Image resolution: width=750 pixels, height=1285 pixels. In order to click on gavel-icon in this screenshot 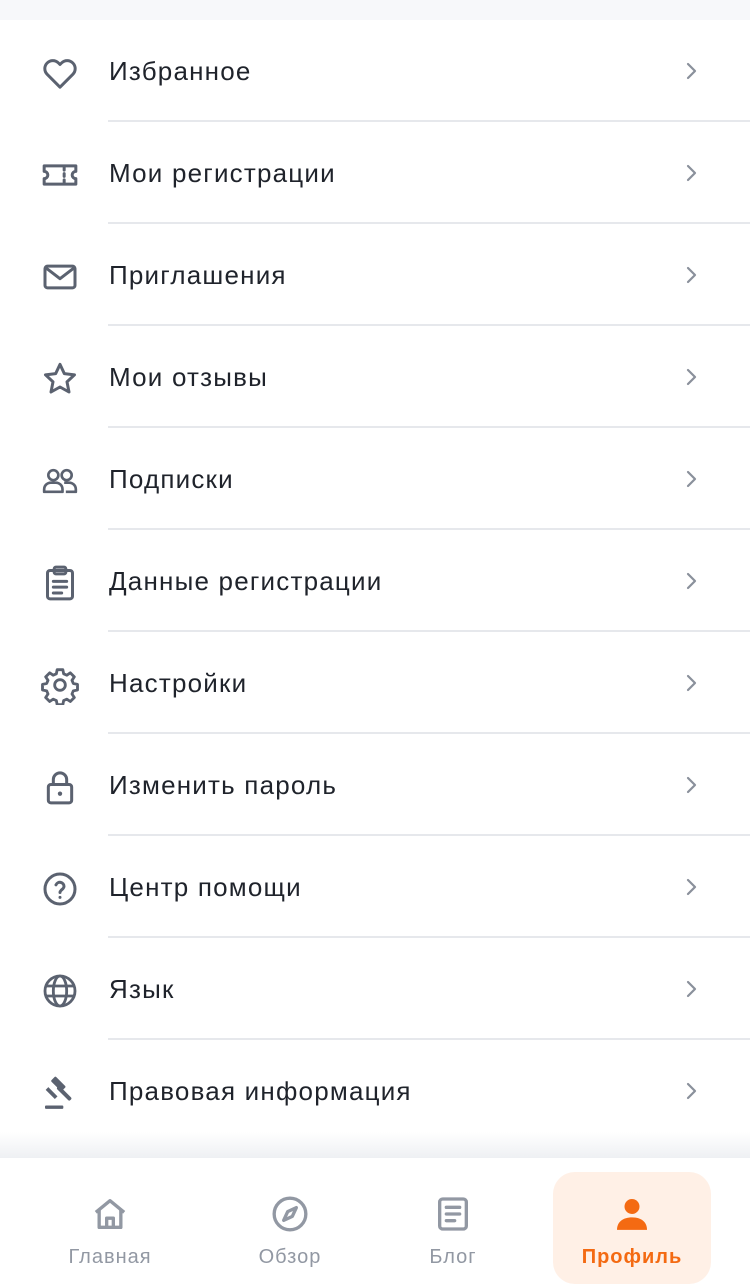, I will do `click(60, 1093)`.